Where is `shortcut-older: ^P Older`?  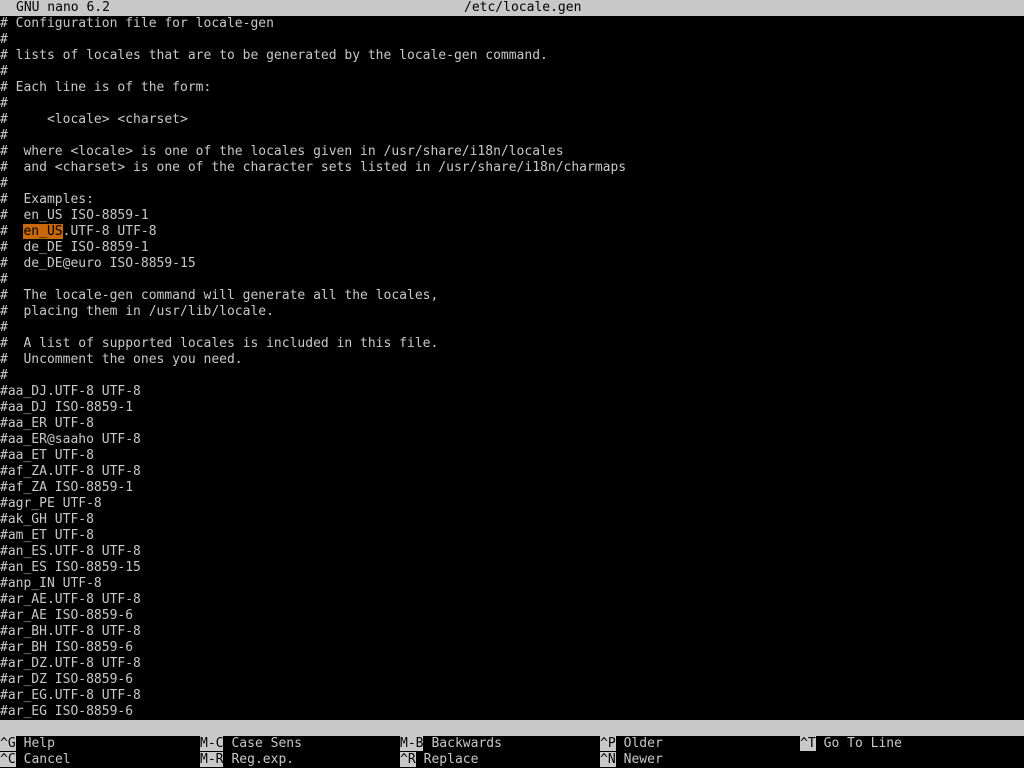 shortcut-older: ^P Older is located at coordinates (631, 744).